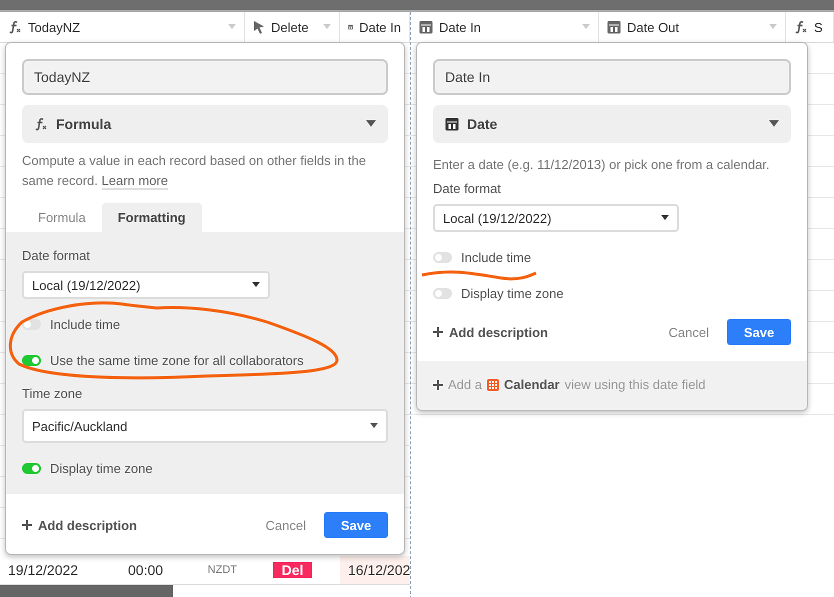  I want to click on field-type-select: Formula, so click(205, 124).